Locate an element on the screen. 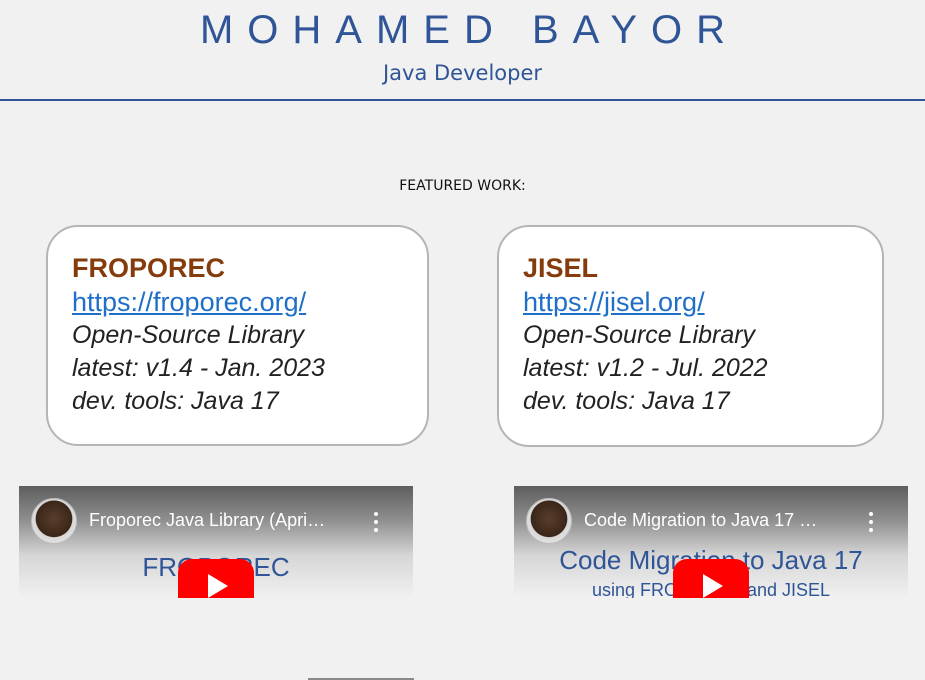 The width and height of the screenshot is (925, 680). project-latest-version: latest: v1.2 - Jul. 2022 is located at coordinates (645, 368).